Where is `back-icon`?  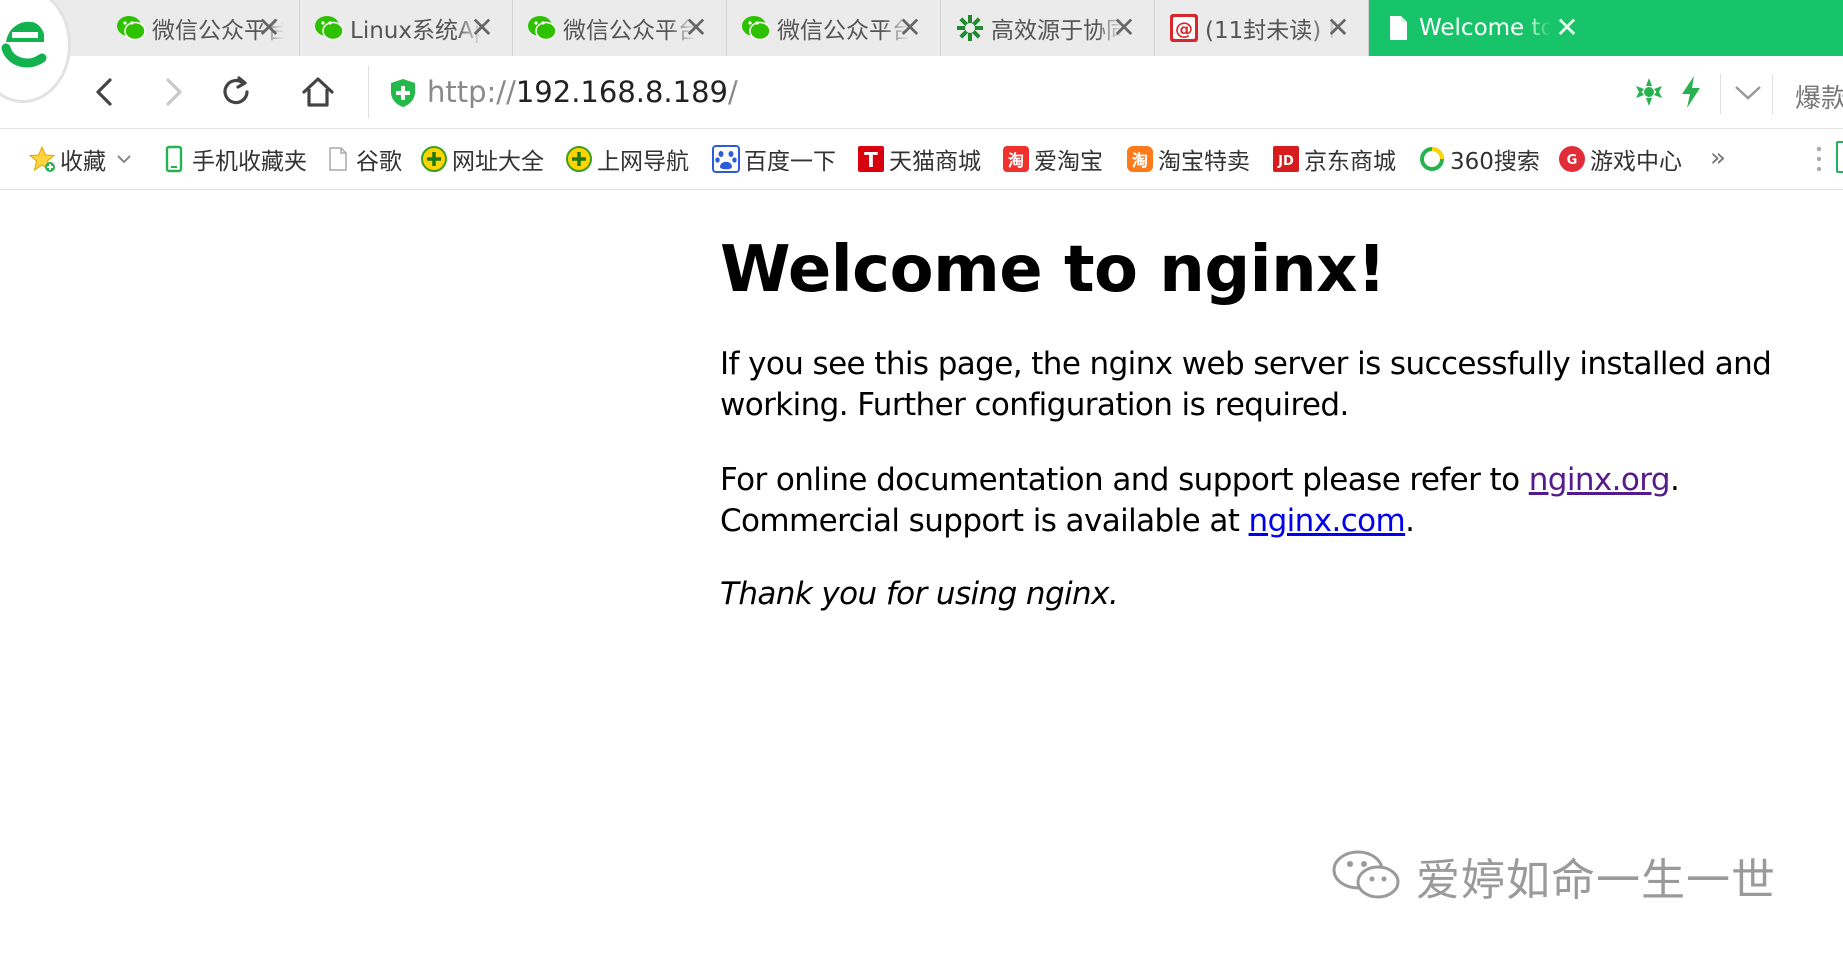 back-icon is located at coordinates (106, 92).